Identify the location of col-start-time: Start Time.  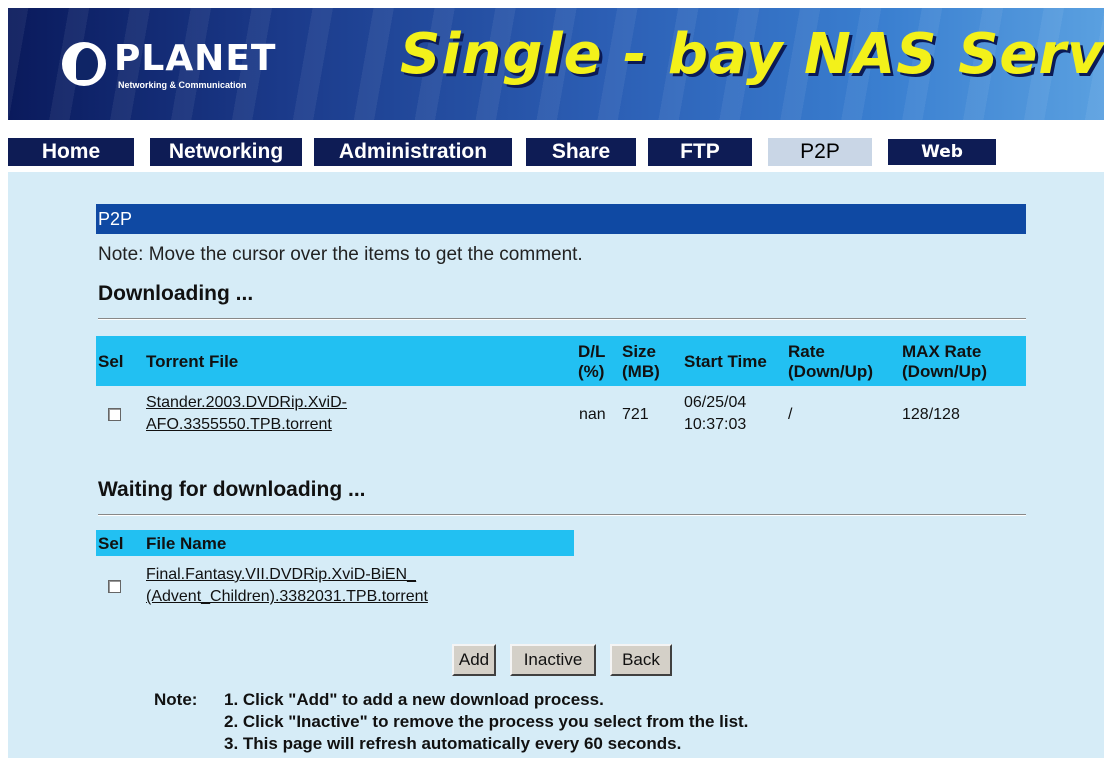
(725, 361).